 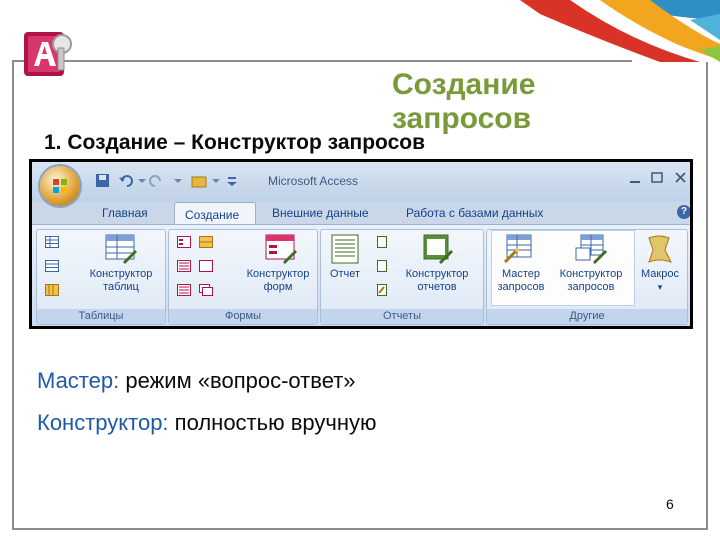 I want to click on page-number: 6, so click(x=670, y=504).